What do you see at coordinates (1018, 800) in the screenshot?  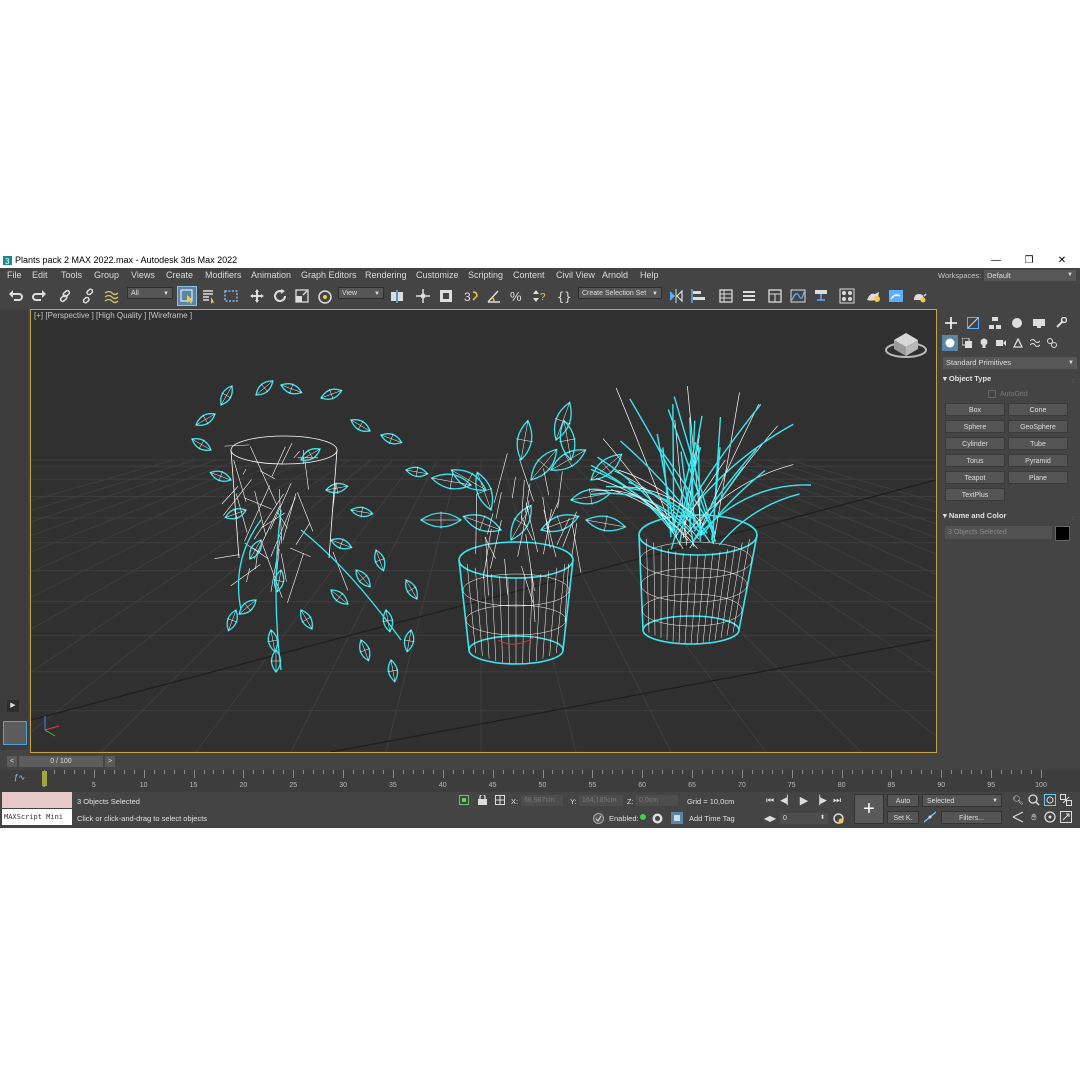 I see `zoom-button: 🔍︎` at bounding box center [1018, 800].